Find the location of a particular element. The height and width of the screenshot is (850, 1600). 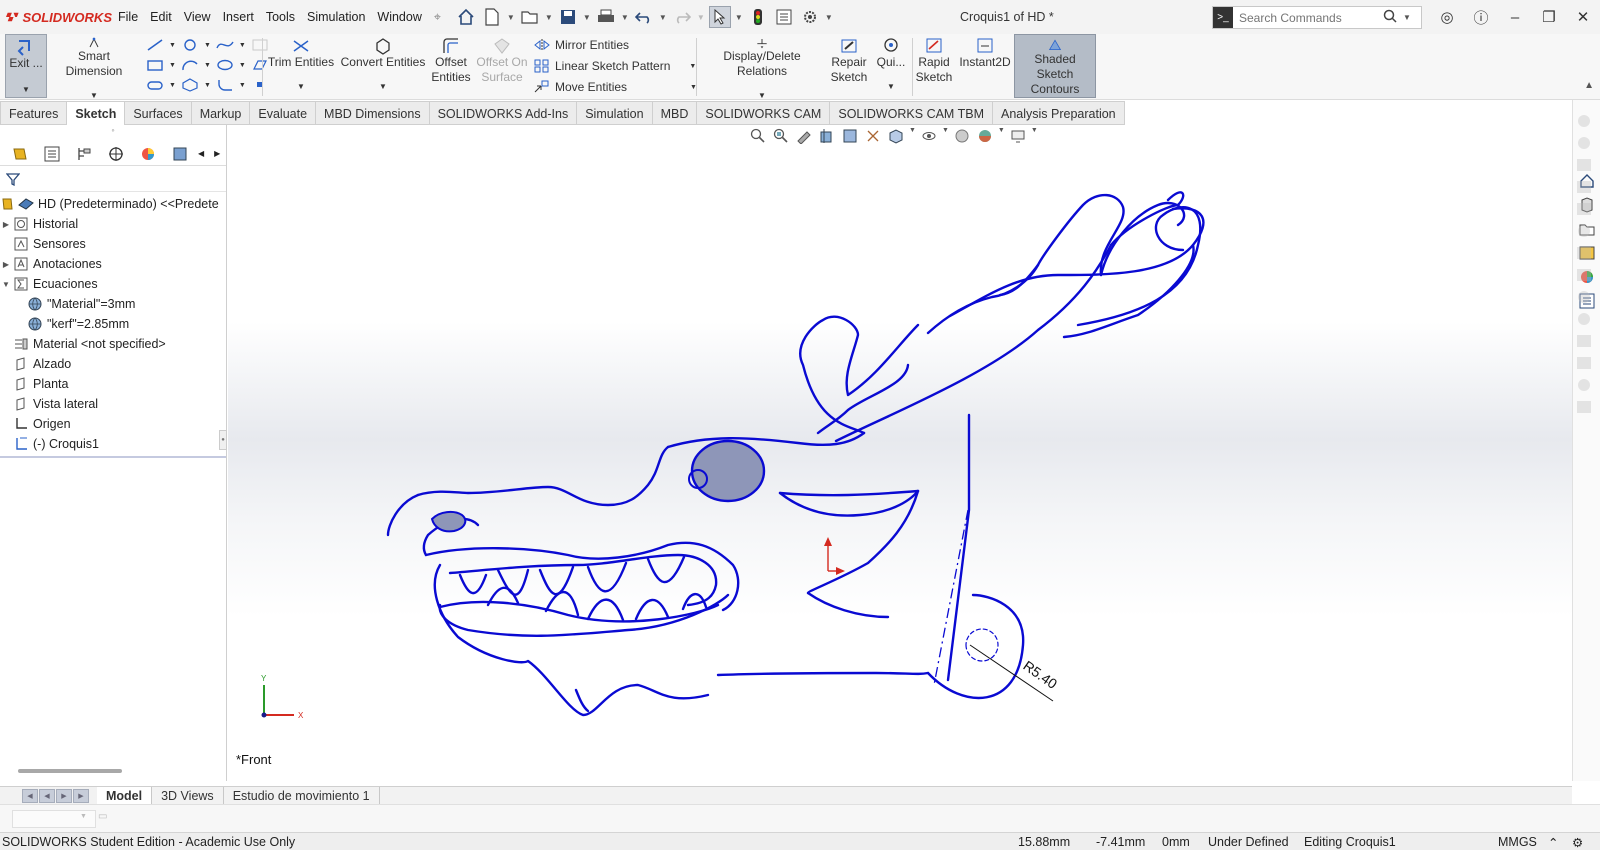

fillet-icon is located at coordinates (225, 85).